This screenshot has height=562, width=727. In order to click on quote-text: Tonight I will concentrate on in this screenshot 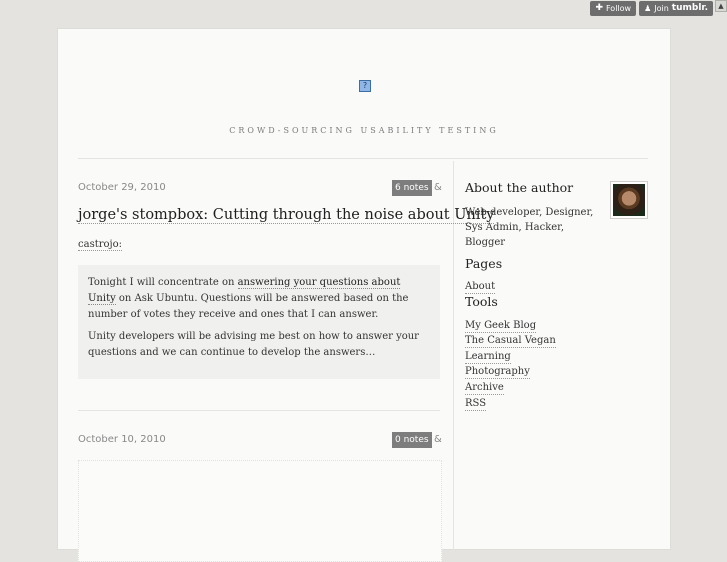, I will do `click(163, 282)`.